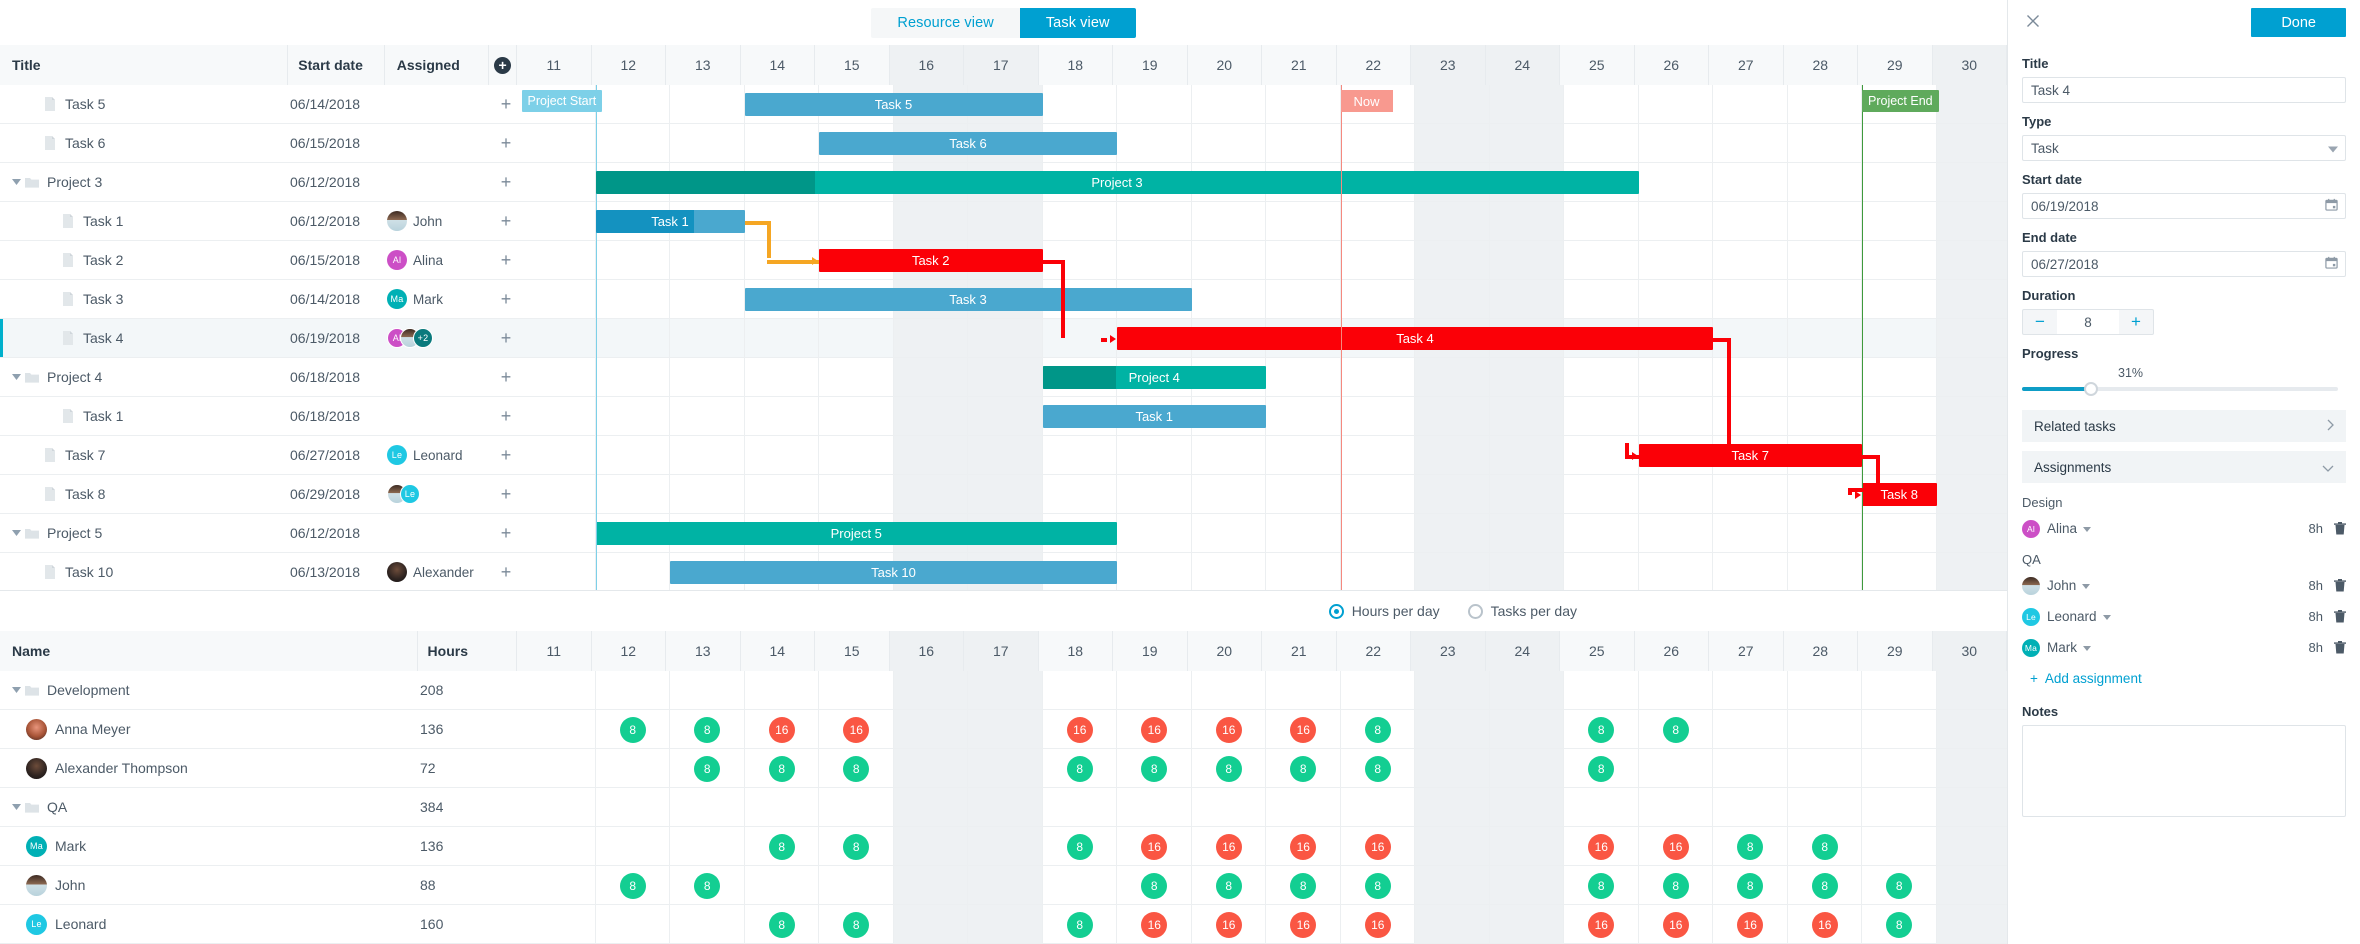 Image resolution: width=2360 pixels, height=944 pixels. I want to click on task-start-date-cell: 06/13/2018, so click(338, 571).